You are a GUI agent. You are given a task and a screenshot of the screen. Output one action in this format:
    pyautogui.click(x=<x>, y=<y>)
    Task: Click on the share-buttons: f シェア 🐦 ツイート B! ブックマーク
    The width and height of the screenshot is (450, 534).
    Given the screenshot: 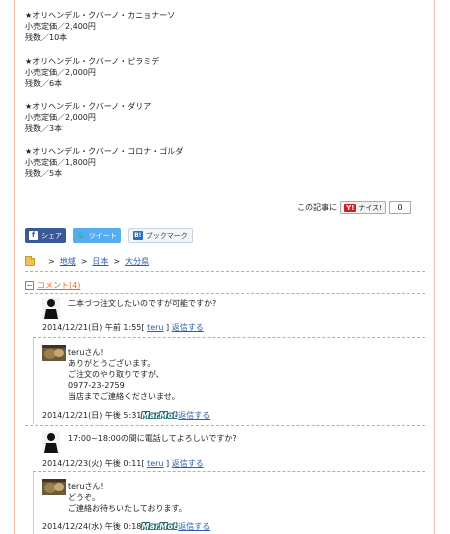 What is the action you would take?
    pyautogui.click(x=112, y=235)
    